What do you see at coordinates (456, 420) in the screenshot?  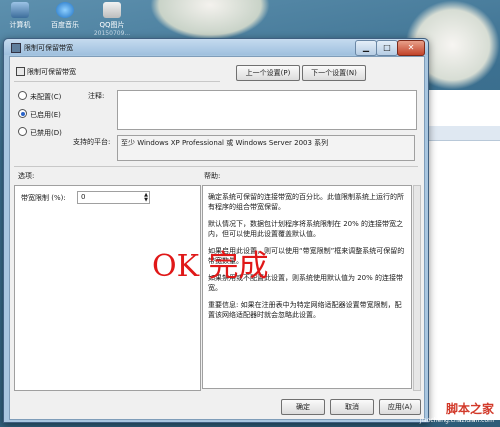 I see `watermark-url: jiaocheng.chazidian.com` at bounding box center [456, 420].